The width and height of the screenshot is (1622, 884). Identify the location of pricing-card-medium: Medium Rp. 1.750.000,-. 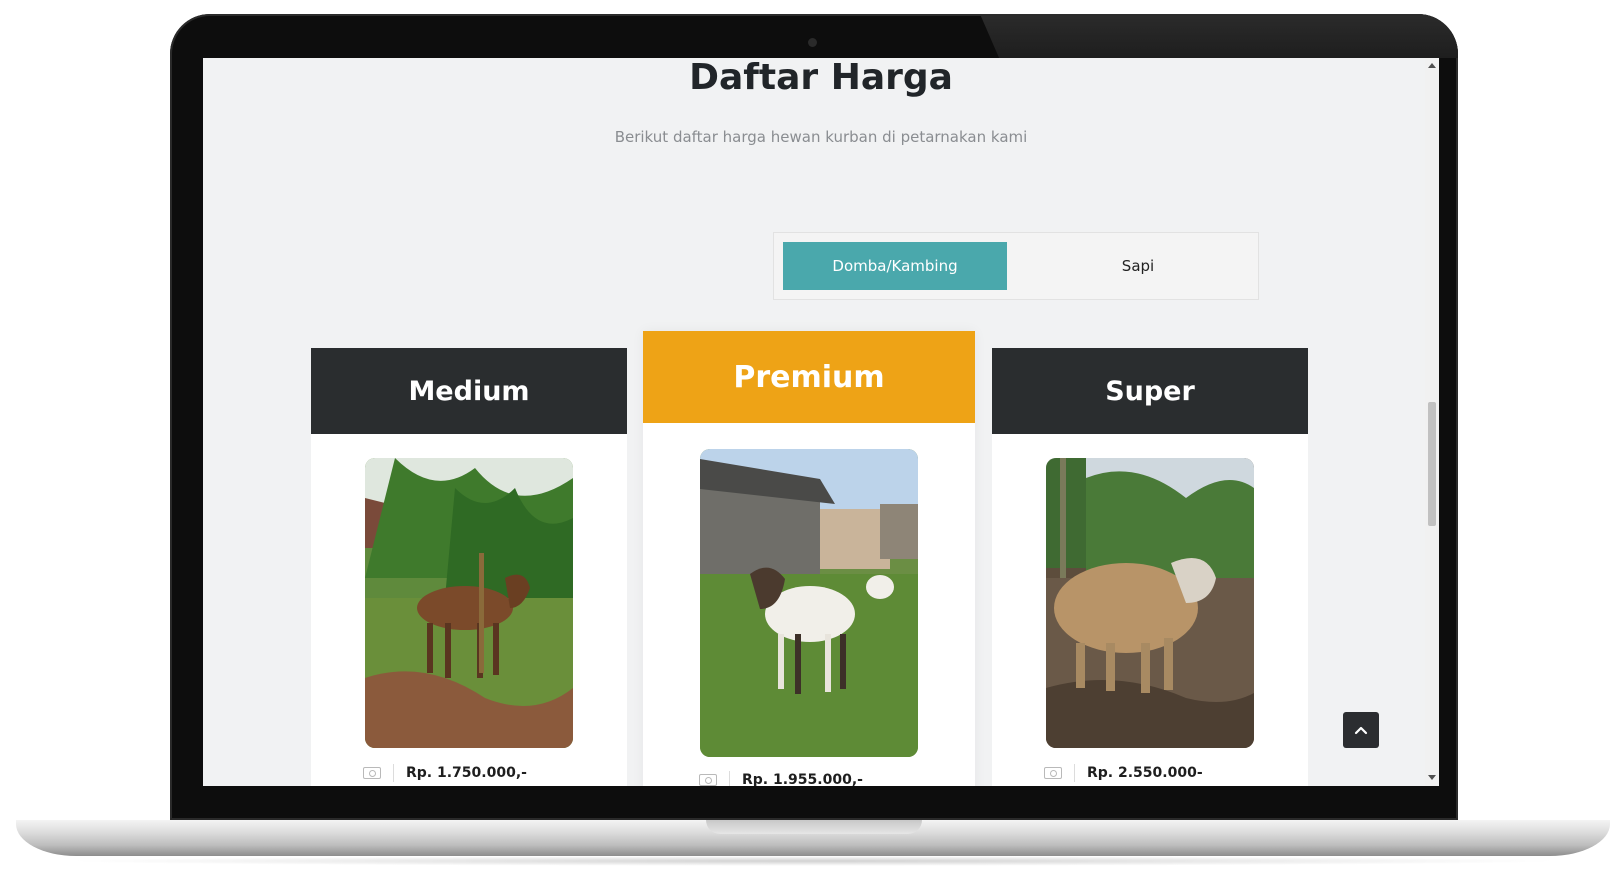
(469, 567).